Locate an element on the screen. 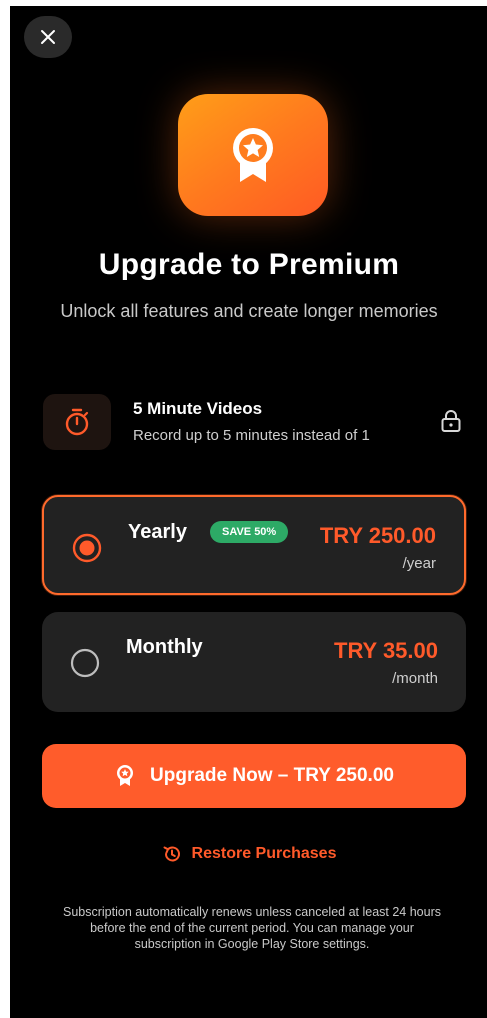 The height and width of the screenshot is (1018, 487). plan-name: Monthly is located at coordinates (164, 647).